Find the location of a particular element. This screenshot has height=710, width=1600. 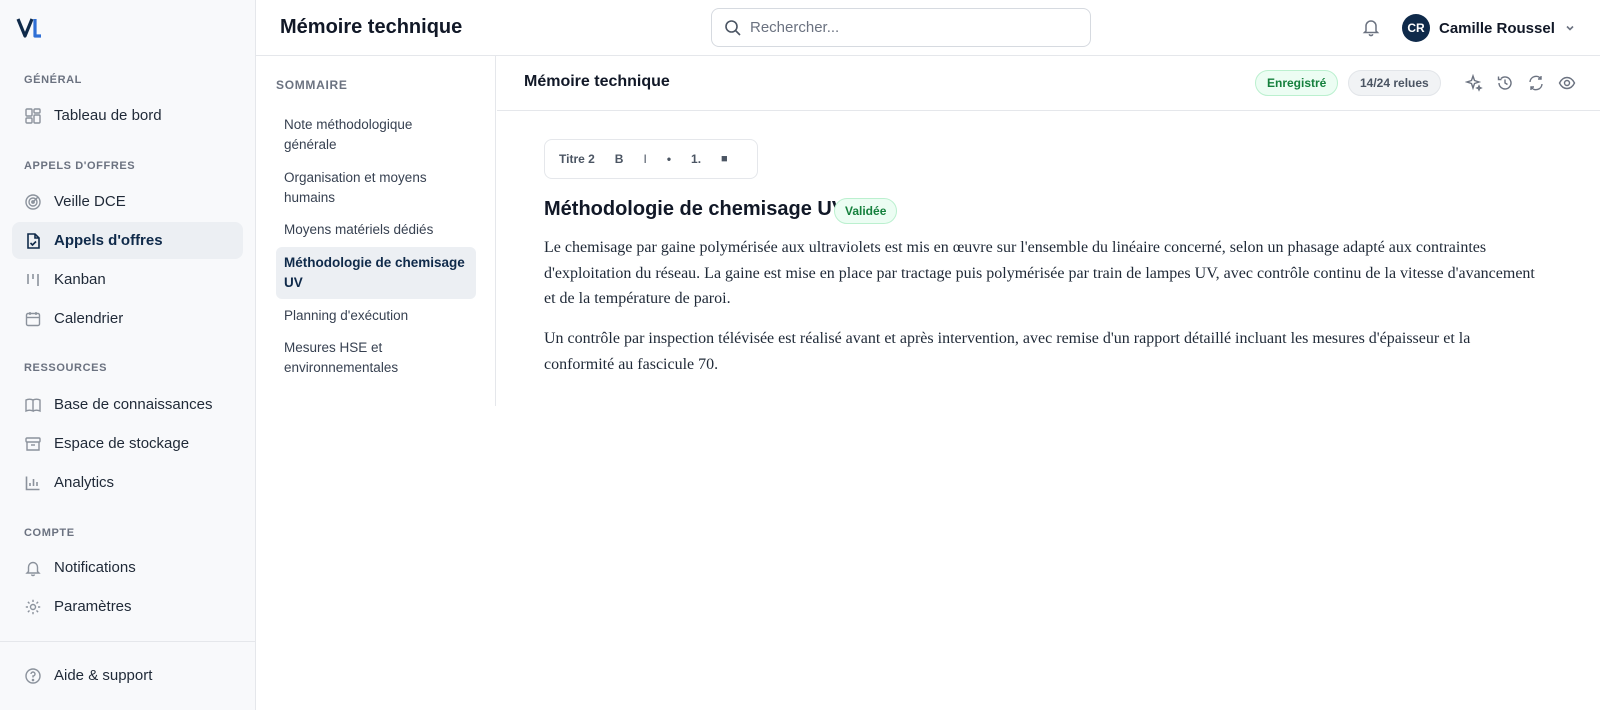

sidebar-section-tenders: Appels d'offres is located at coordinates (80, 166).